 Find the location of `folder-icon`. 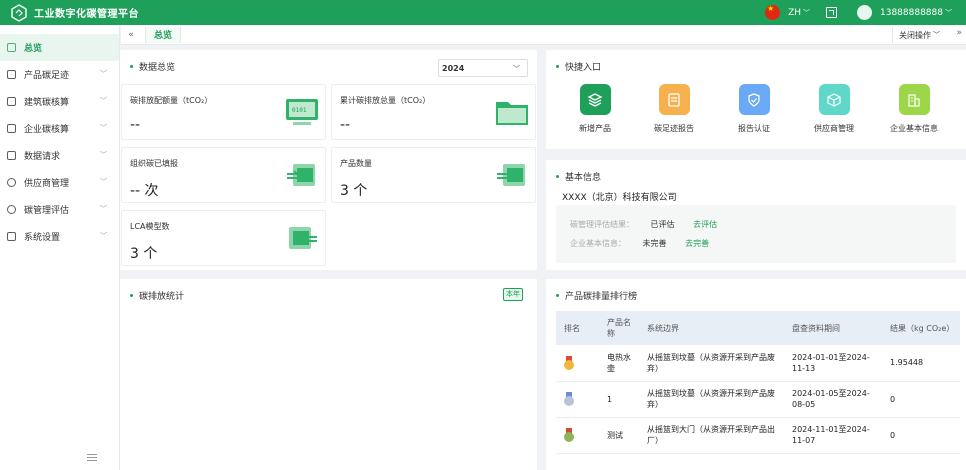

folder-icon is located at coordinates (512, 113).